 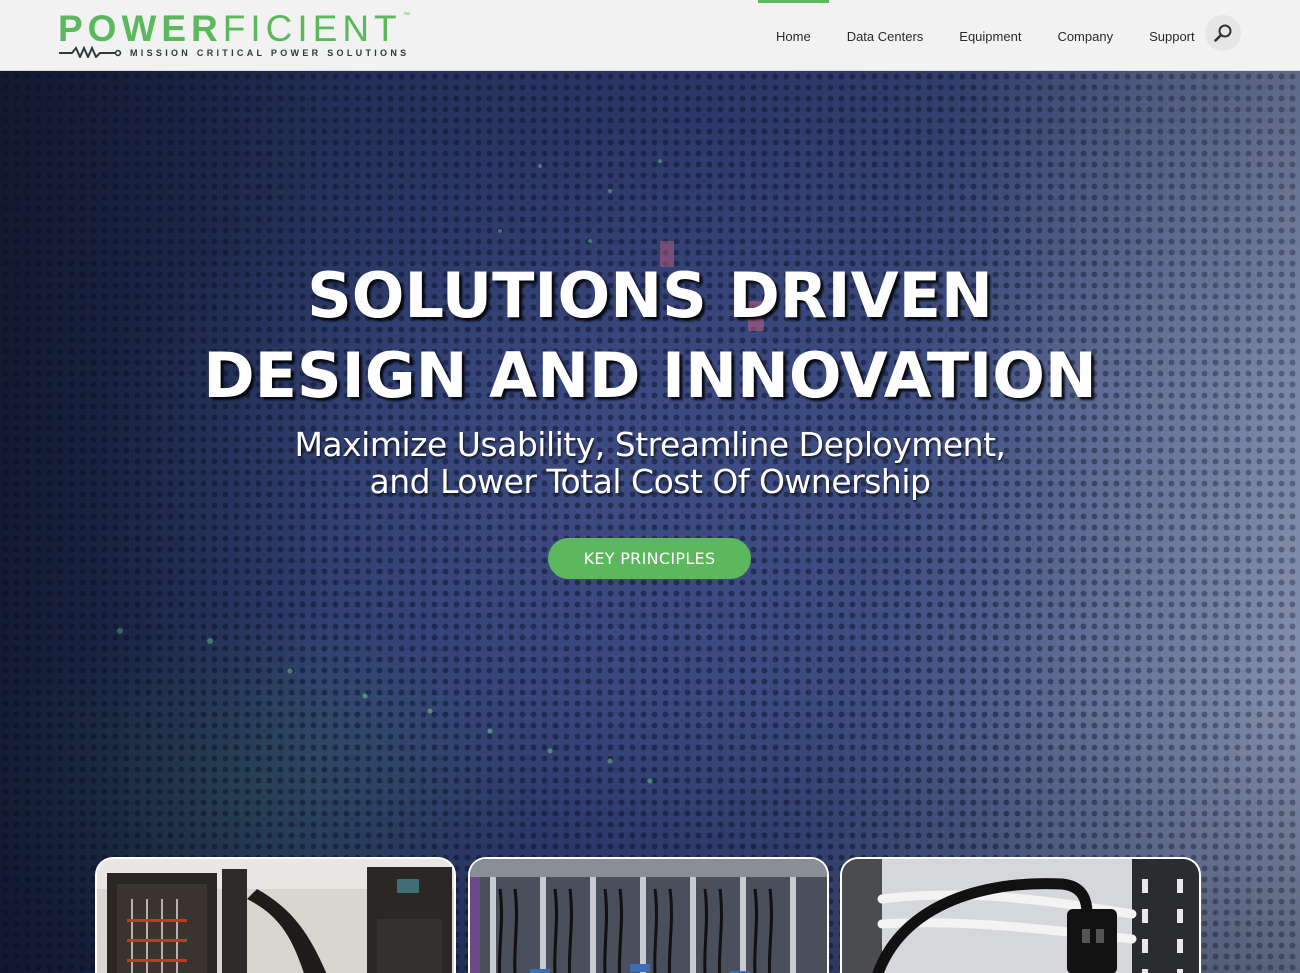 I want to click on resistor-wave-icon, so click(x=90, y=52).